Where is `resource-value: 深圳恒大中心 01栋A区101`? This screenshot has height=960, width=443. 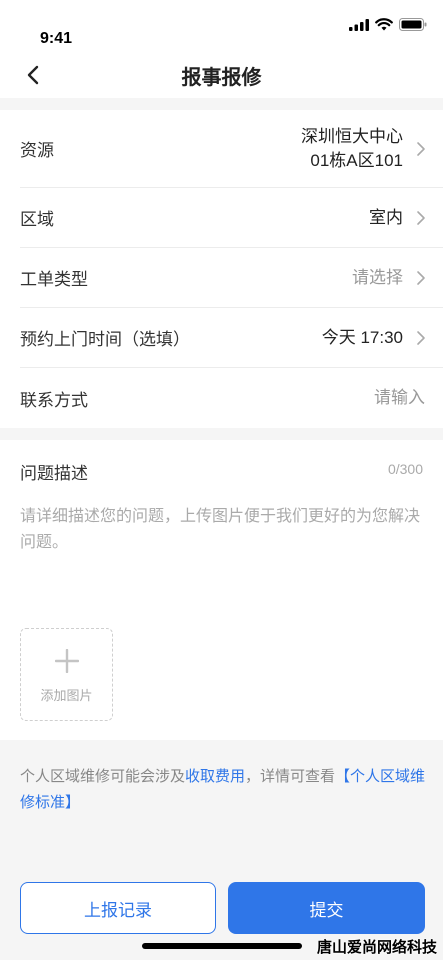 resource-value: 深圳恒大中心 01栋A区101 is located at coordinates (352, 149).